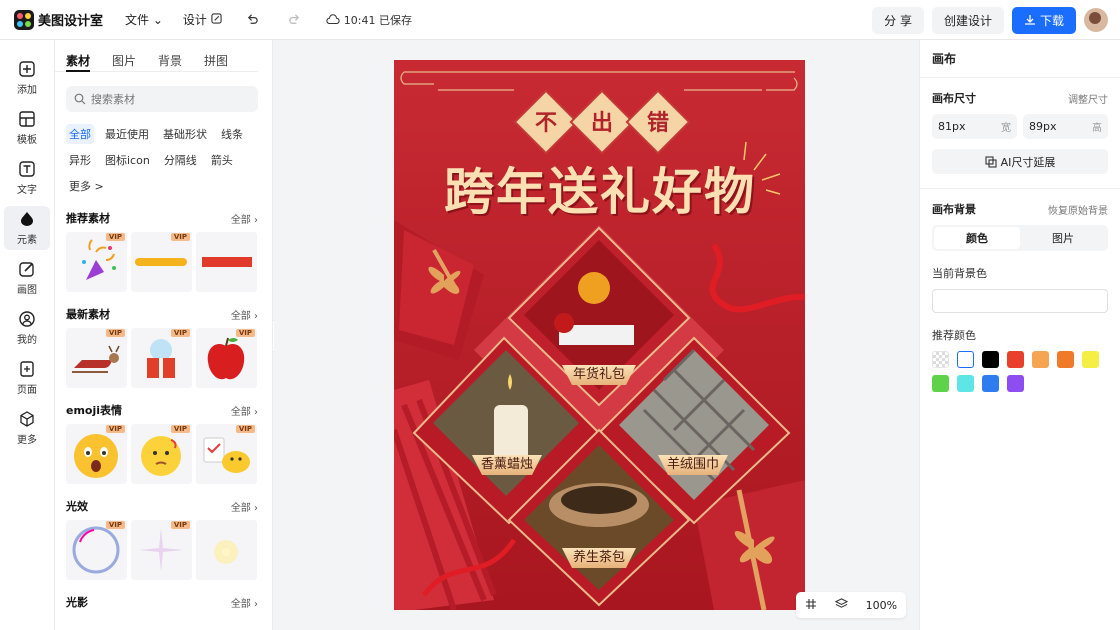 This screenshot has width=1120, height=630. What do you see at coordinates (27, 169) in the screenshot?
I see `text-icon` at bounding box center [27, 169].